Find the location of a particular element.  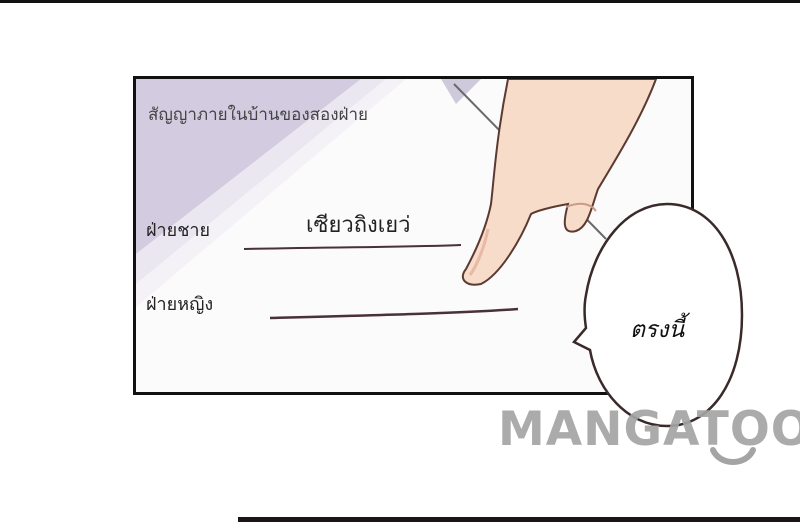

next-panel-border is located at coordinates (519, 519).